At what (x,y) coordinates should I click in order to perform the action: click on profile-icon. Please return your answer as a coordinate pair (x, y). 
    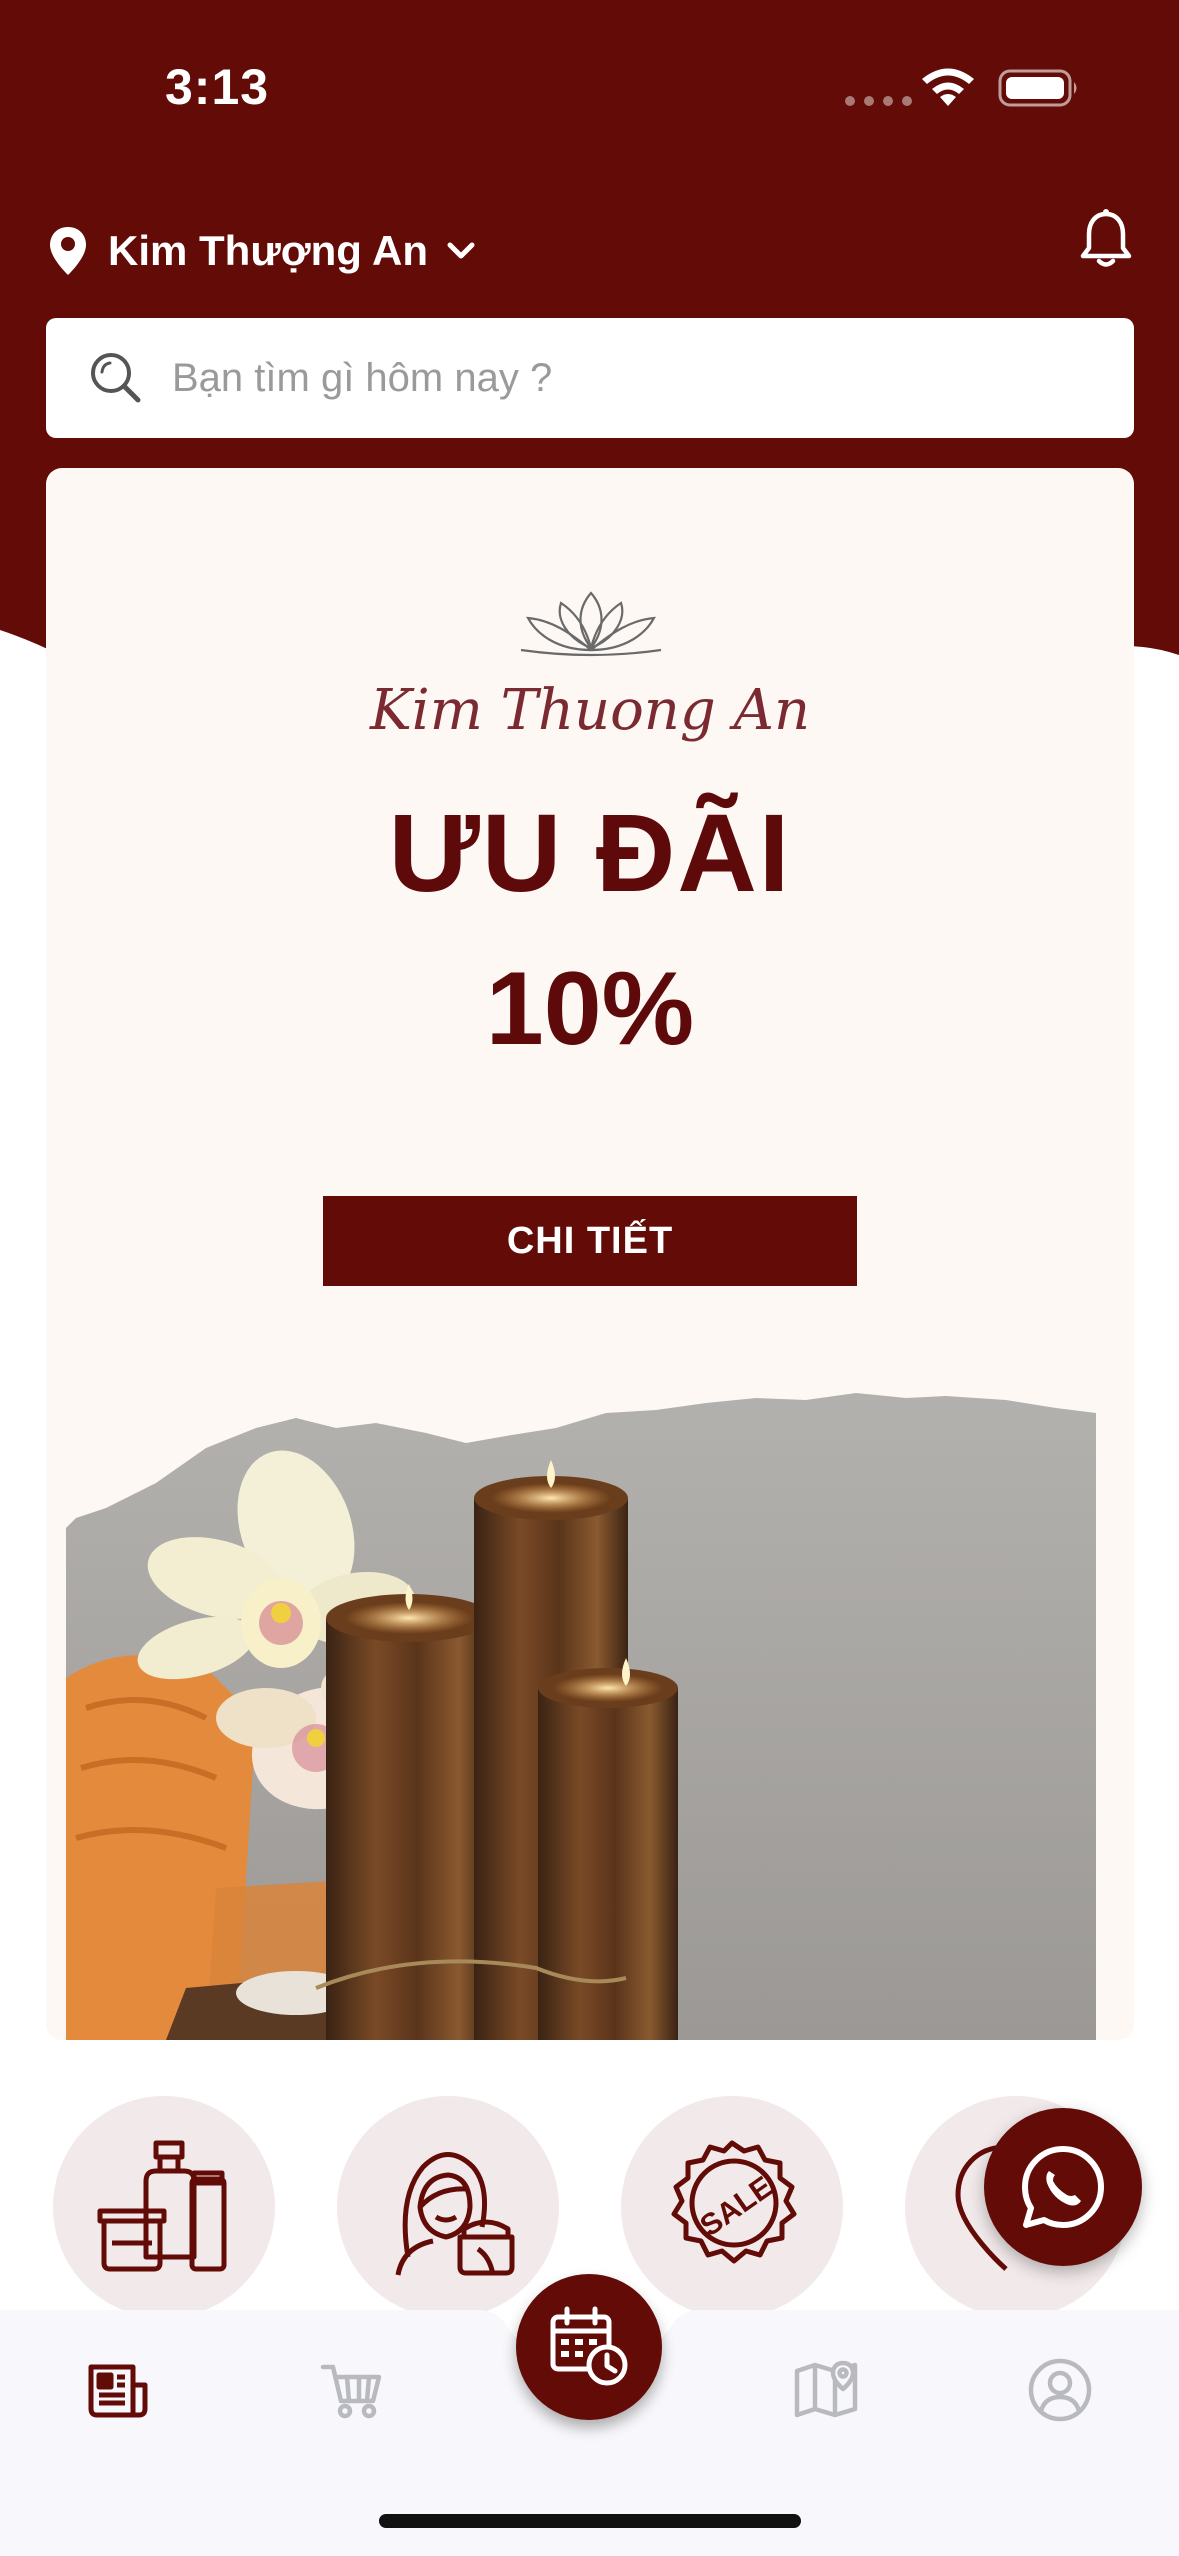
    Looking at the image, I should click on (1060, 2390).